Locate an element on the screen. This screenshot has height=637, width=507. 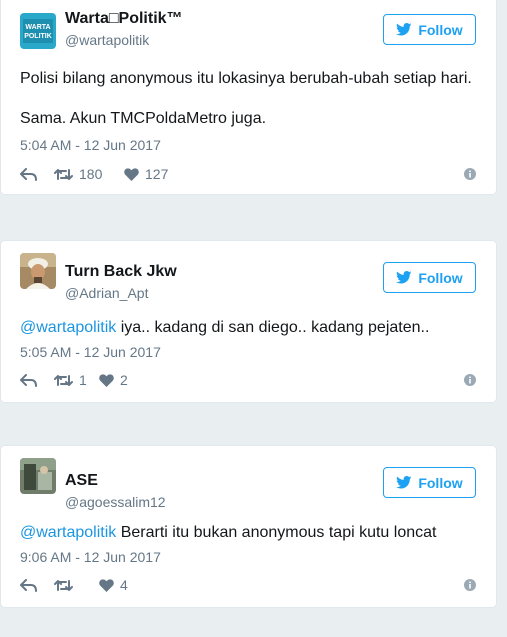
tweet-actions: 4 is located at coordinates (248, 585).